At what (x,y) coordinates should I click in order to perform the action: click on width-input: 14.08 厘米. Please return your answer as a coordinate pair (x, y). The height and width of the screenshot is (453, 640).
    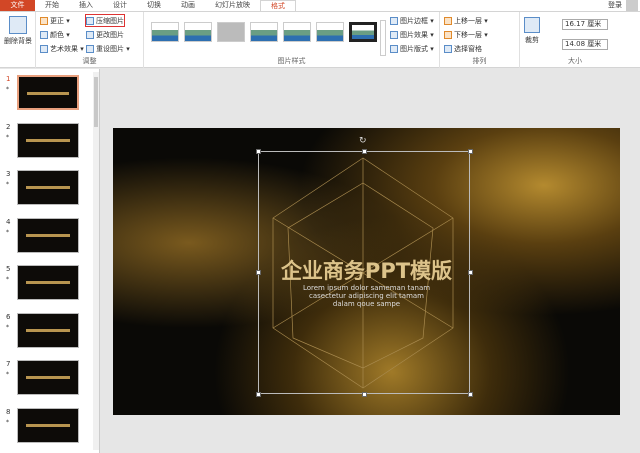
    Looking at the image, I should click on (585, 44).